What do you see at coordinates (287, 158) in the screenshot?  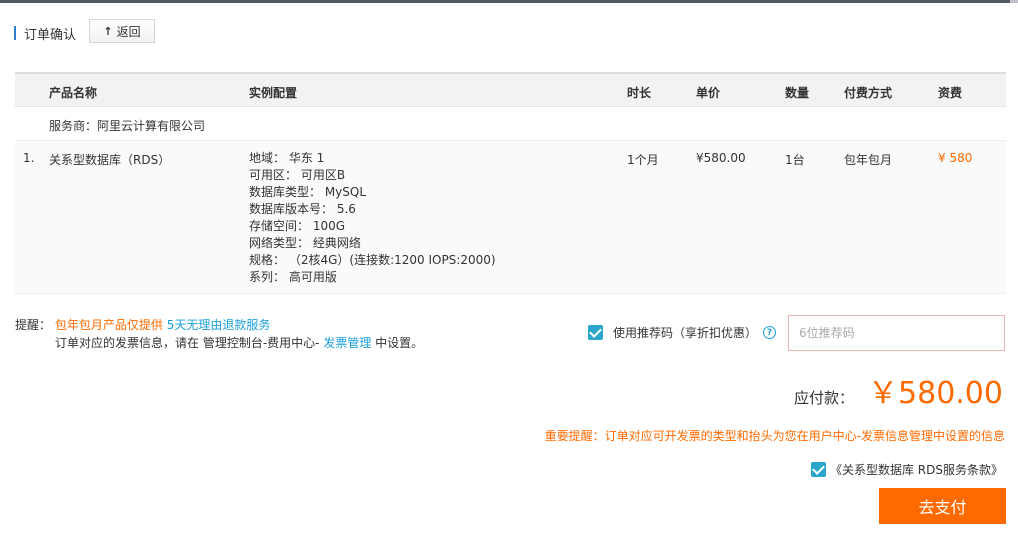 I see `config-region: 地域： 华东 1` at bounding box center [287, 158].